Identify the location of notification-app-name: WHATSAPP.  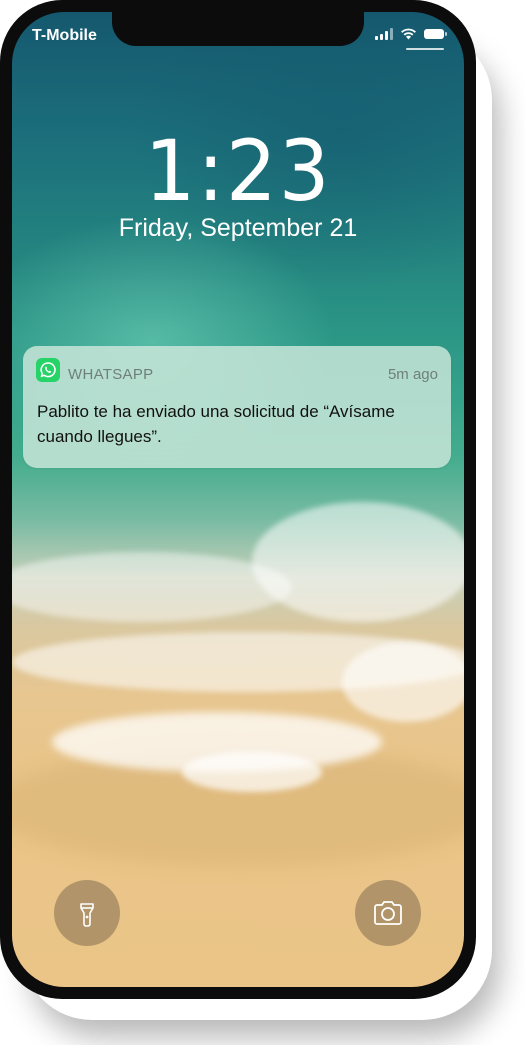
(111, 374).